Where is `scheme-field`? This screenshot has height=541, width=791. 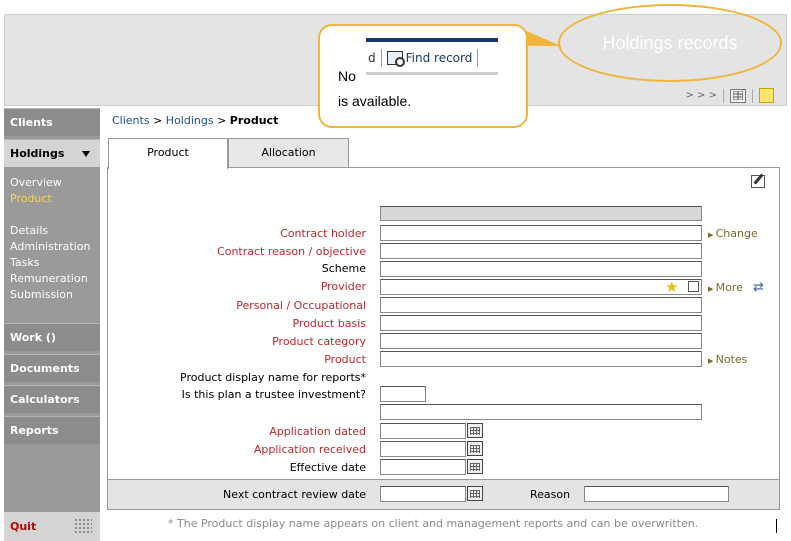
scheme-field is located at coordinates (541, 269).